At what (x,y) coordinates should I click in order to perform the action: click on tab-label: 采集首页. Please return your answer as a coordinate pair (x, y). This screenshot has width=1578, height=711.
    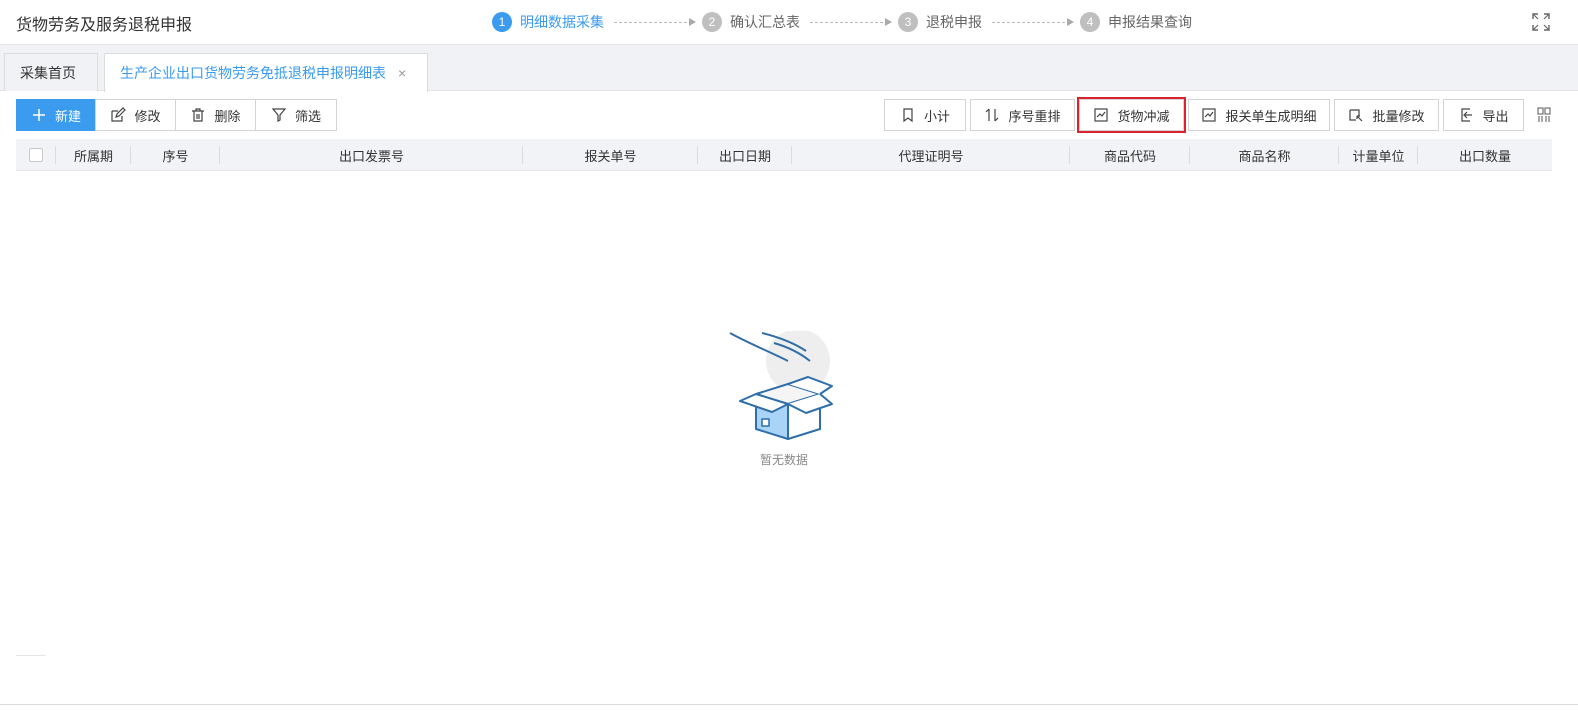
    Looking at the image, I should click on (48, 72).